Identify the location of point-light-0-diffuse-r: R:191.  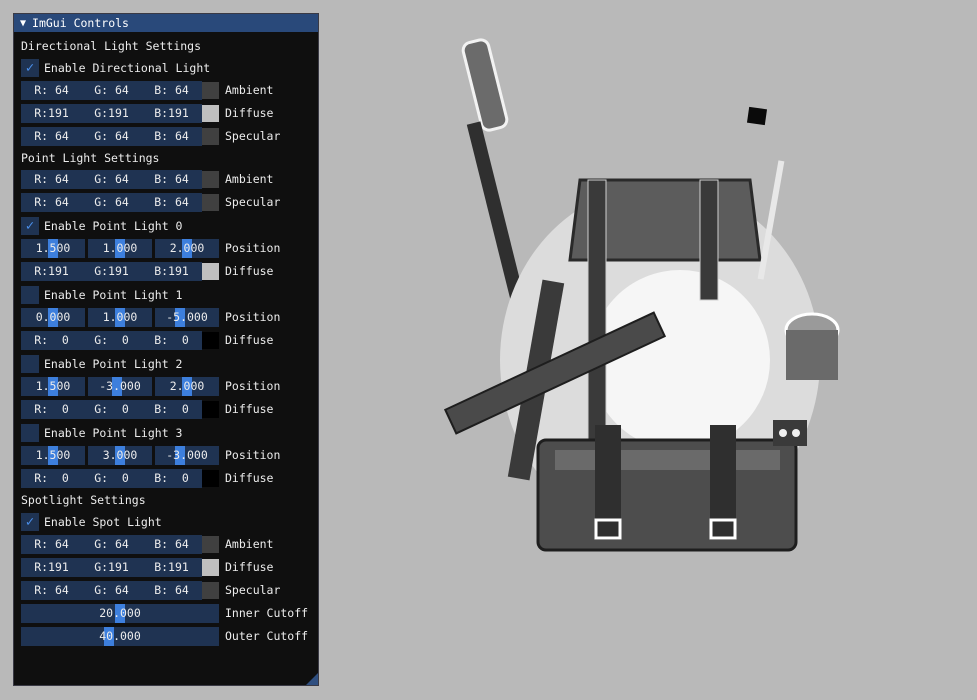
(51, 271).